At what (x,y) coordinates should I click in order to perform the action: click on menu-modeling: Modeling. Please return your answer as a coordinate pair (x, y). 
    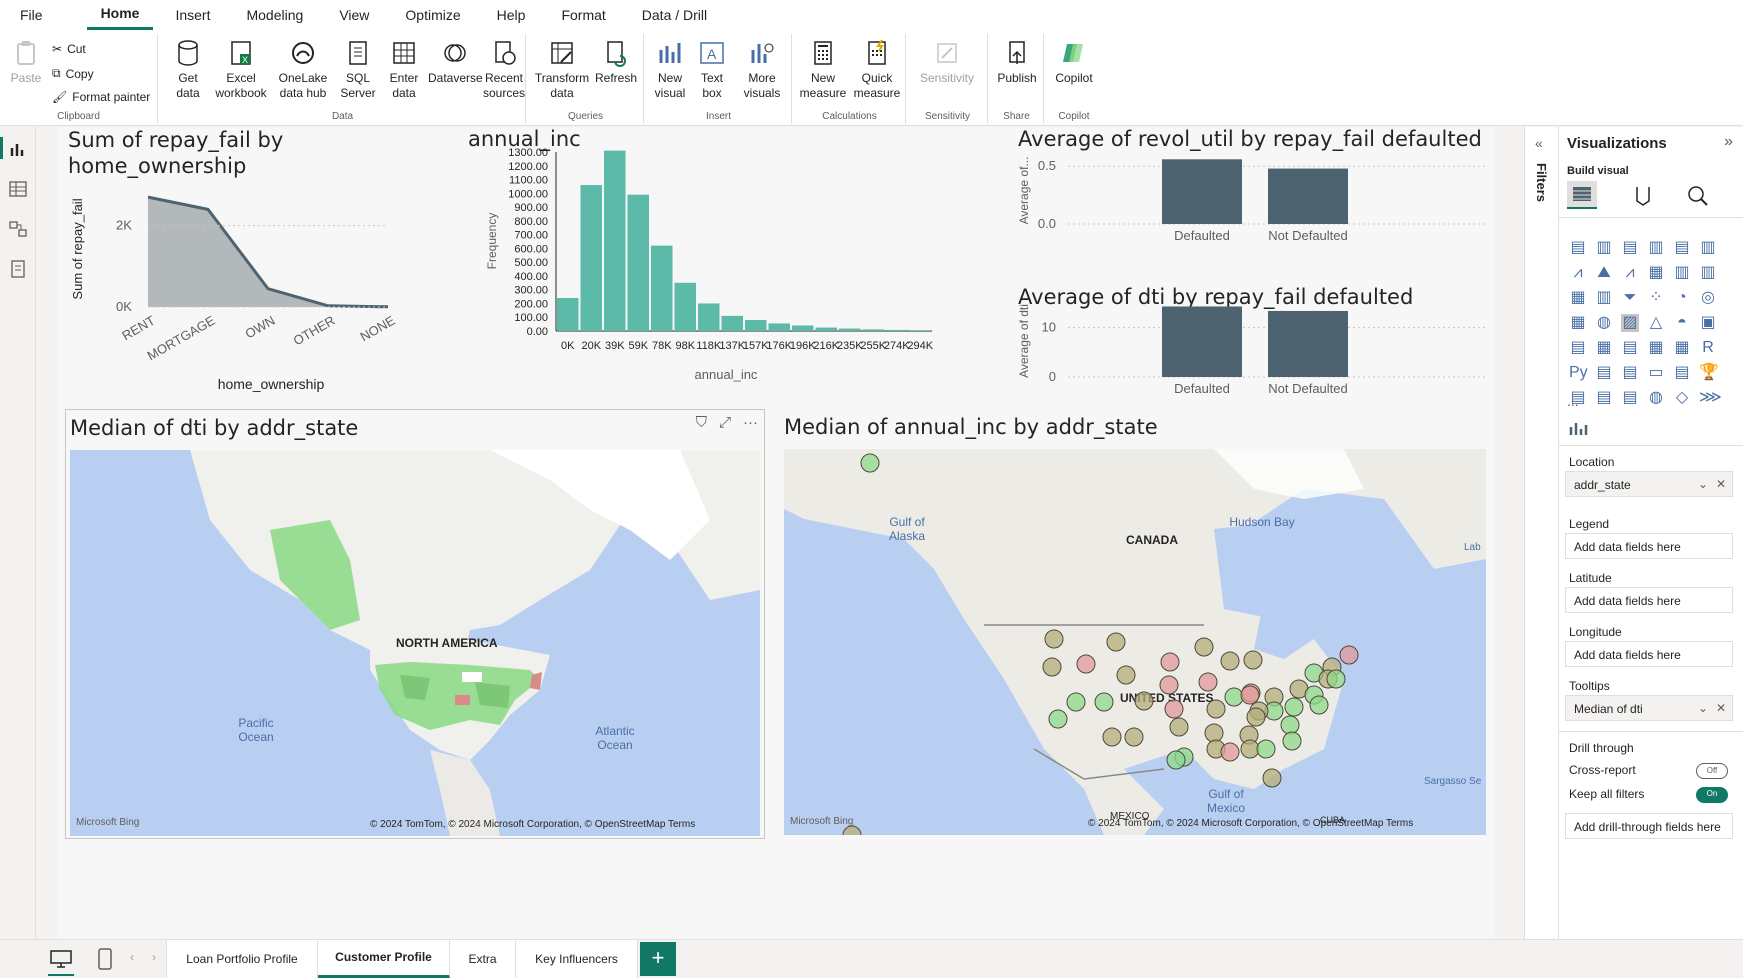
    Looking at the image, I should click on (274, 15).